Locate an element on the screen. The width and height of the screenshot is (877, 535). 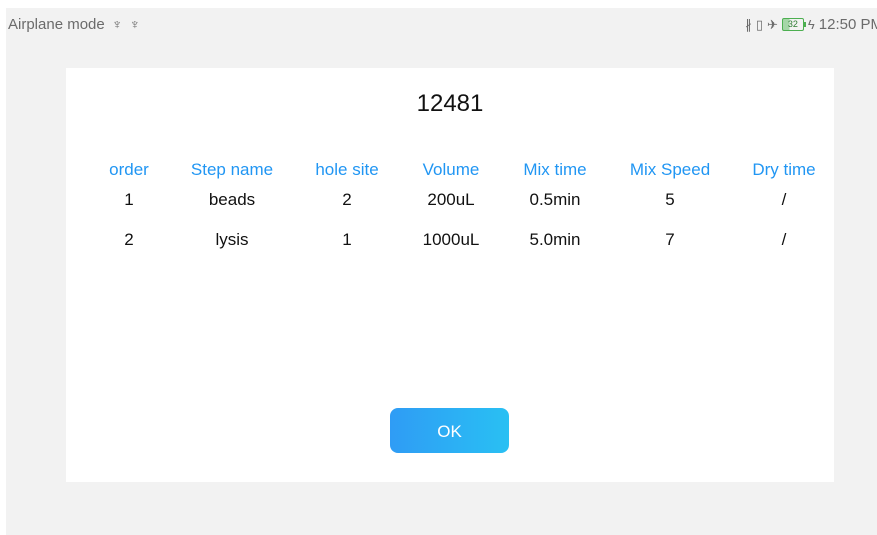
cell-step-name: lysis is located at coordinates (232, 239).